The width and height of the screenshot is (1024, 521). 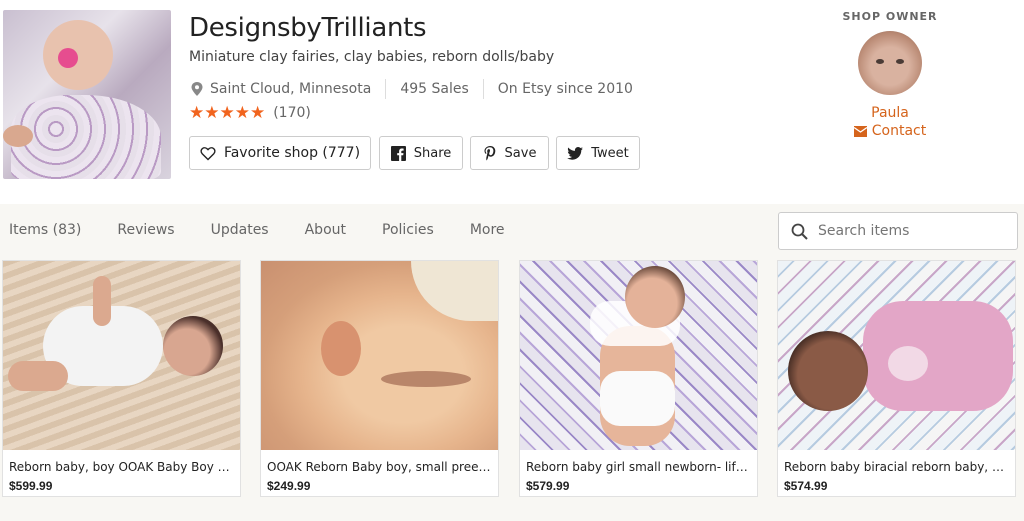 I want to click on listing-price: $579.99, so click(x=548, y=486).